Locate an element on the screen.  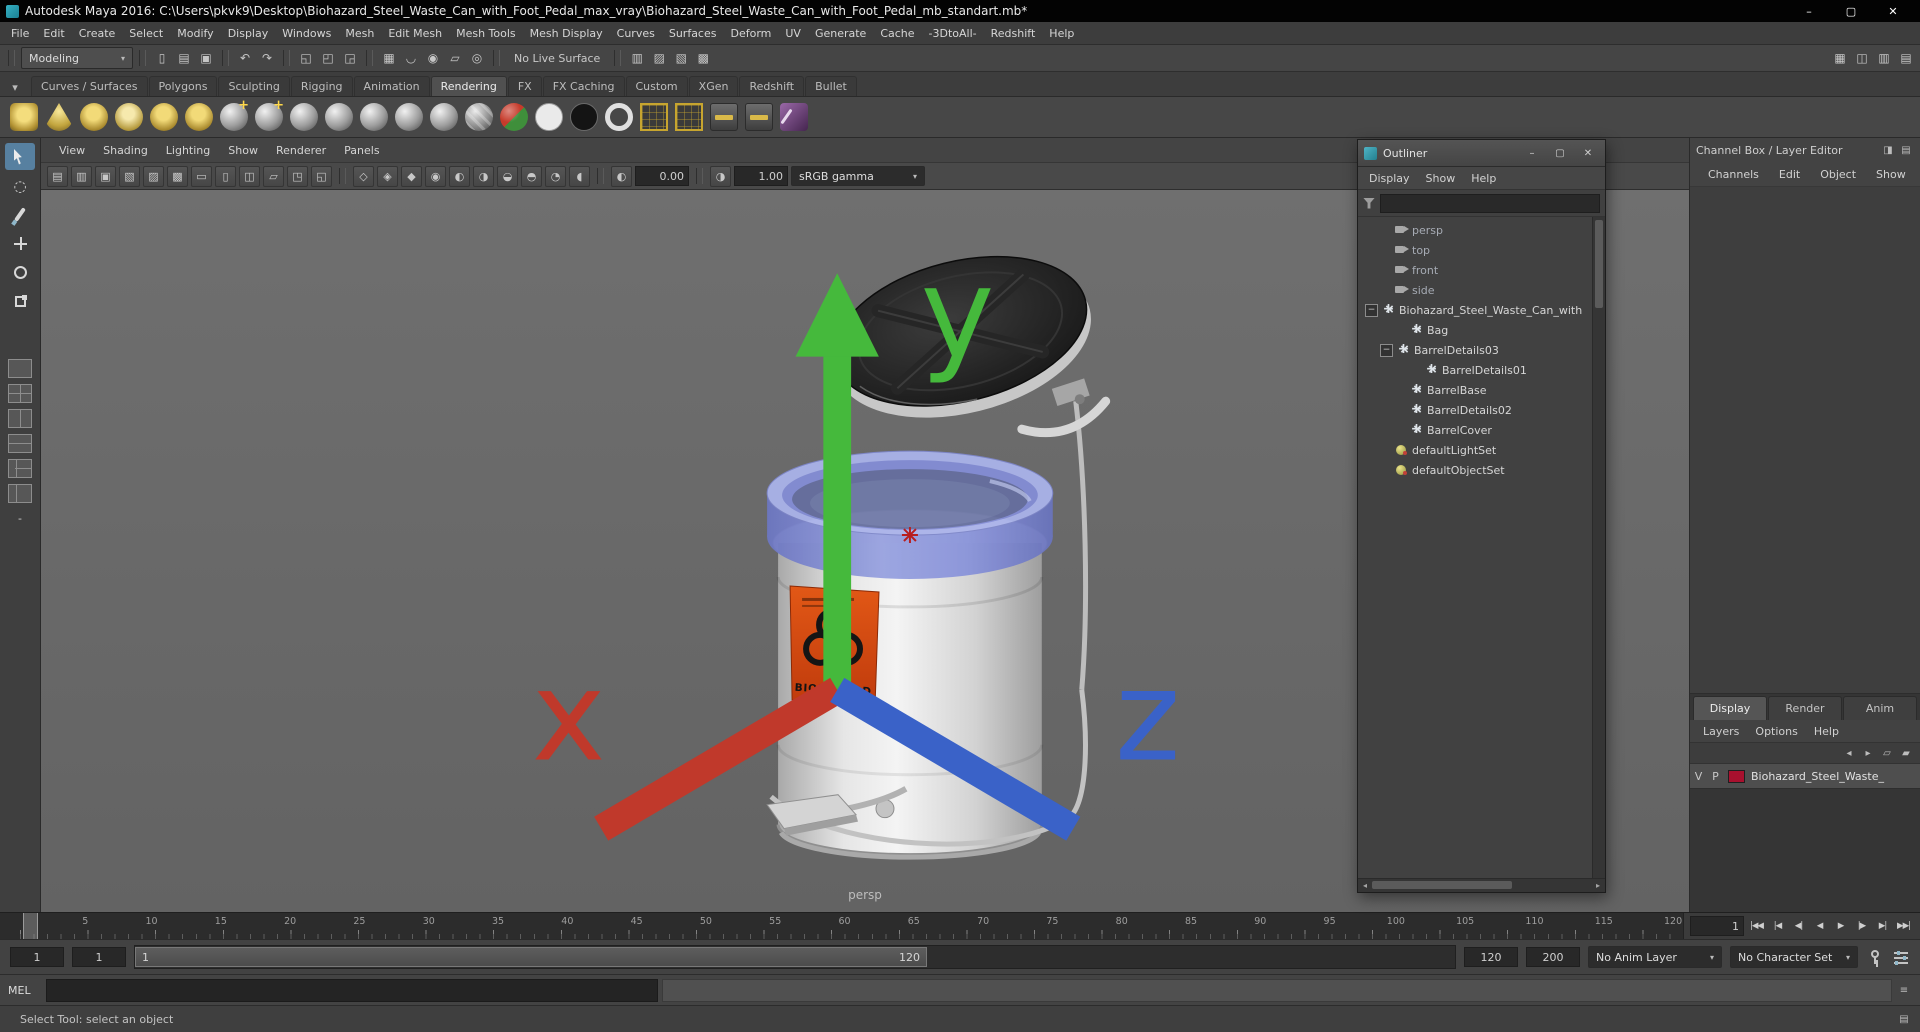
textured-icon: ◆ is located at coordinates (411, 176).